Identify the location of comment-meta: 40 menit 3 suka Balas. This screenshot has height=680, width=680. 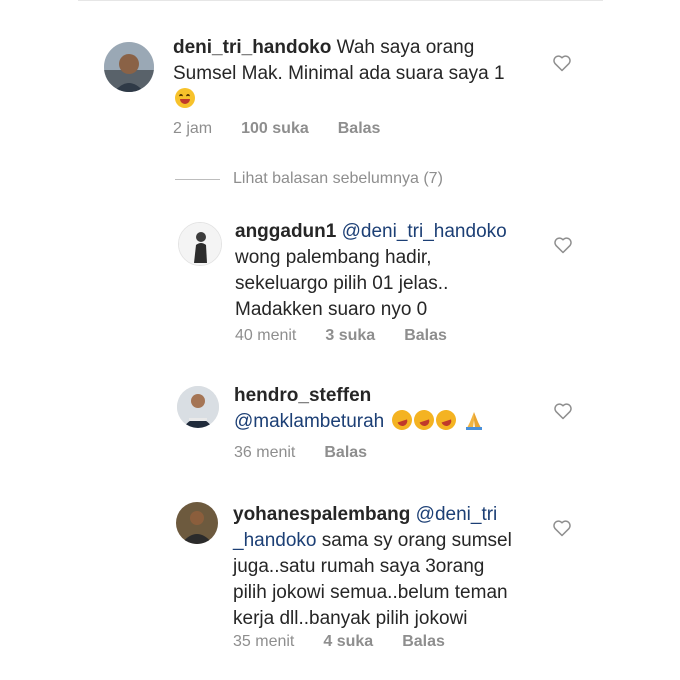
(341, 336).